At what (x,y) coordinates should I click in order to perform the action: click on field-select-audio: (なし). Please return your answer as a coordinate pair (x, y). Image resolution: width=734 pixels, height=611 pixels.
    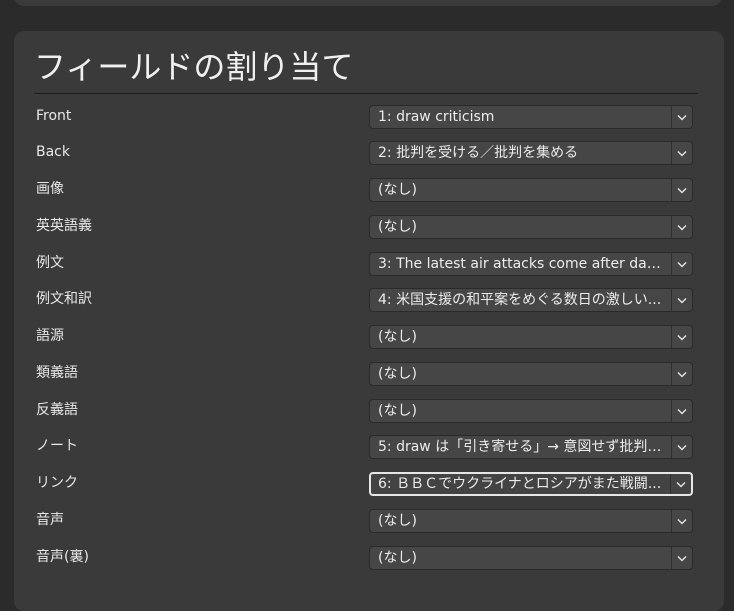
    Looking at the image, I should click on (531, 521).